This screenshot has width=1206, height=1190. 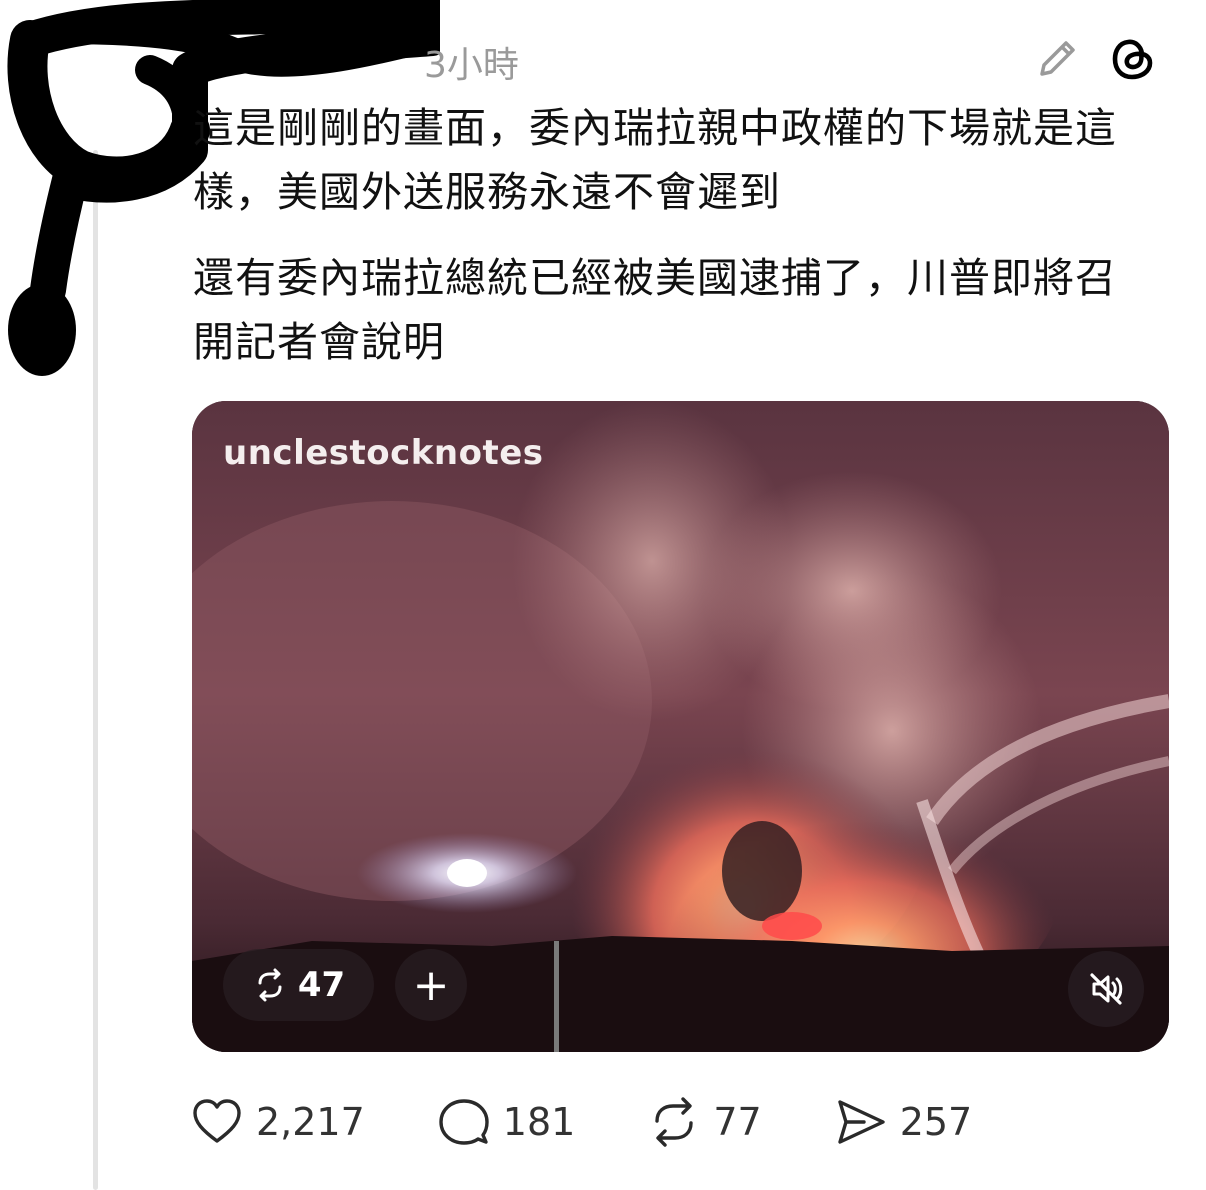 What do you see at coordinates (704, 1122) in the screenshot?
I see `repost-button: 77` at bounding box center [704, 1122].